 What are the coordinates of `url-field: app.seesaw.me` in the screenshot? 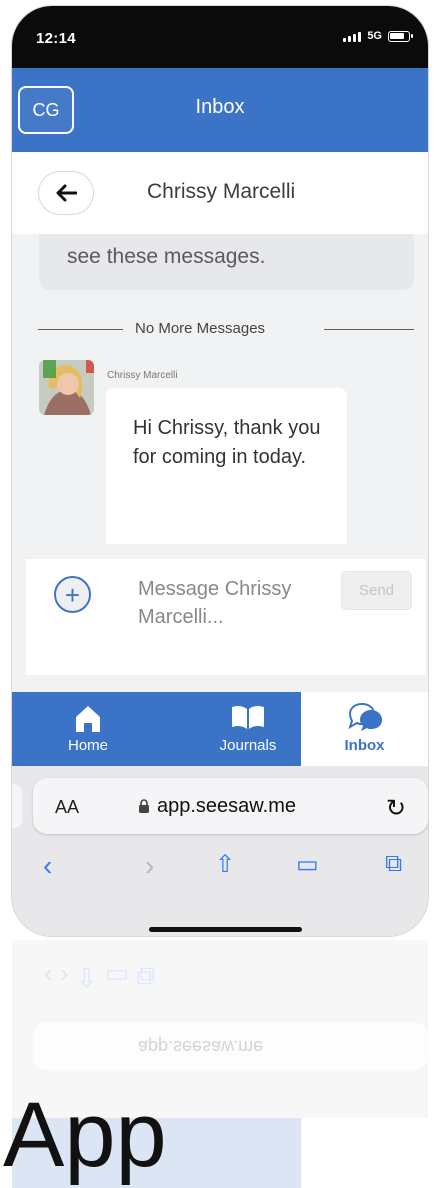 It's located at (217, 806).